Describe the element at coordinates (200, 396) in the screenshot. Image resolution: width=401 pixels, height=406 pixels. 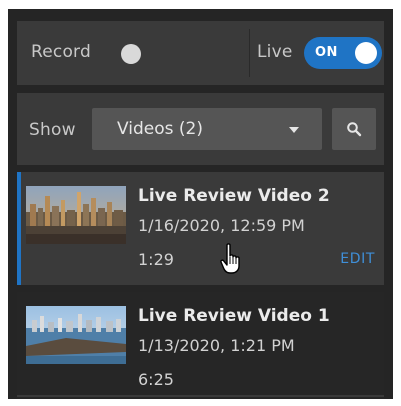
I see `list-bottom-divider` at that location.